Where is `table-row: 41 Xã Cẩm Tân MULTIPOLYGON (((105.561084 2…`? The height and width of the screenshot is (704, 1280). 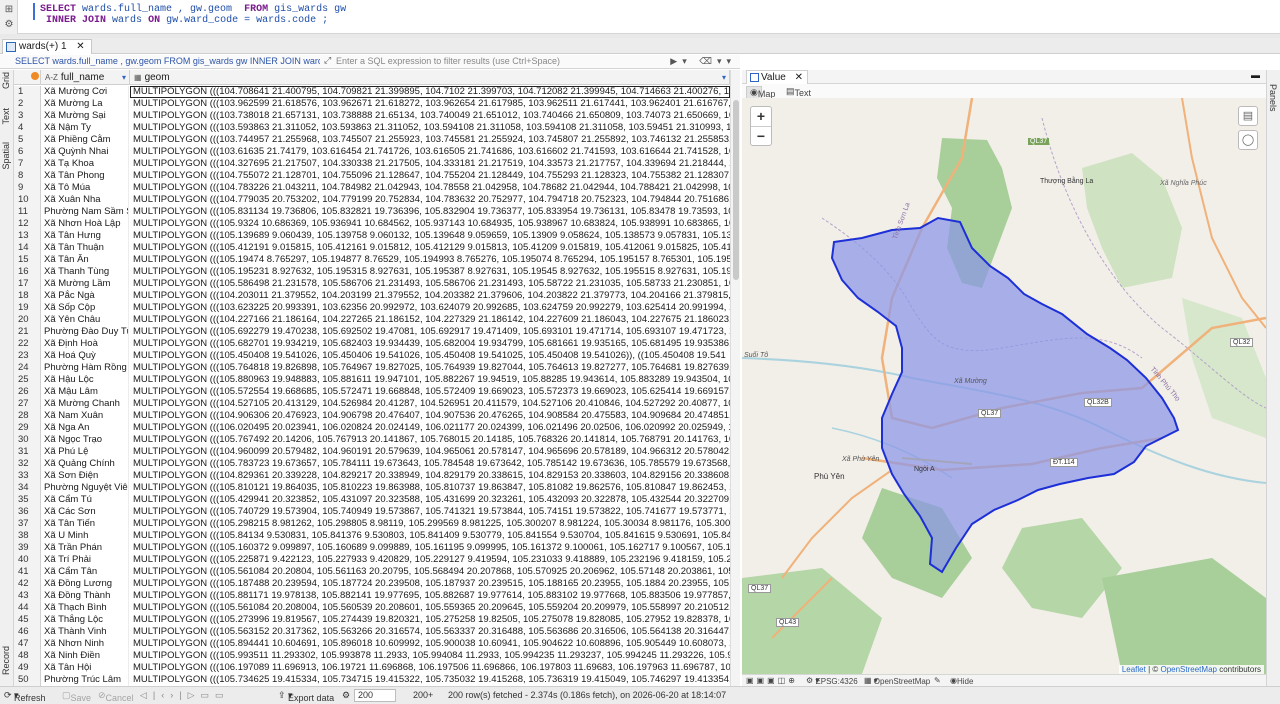
table-row: 41 Xã Cẩm Tân MULTIPOLYGON (((105.561084 2… is located at coordinates (372, 572).